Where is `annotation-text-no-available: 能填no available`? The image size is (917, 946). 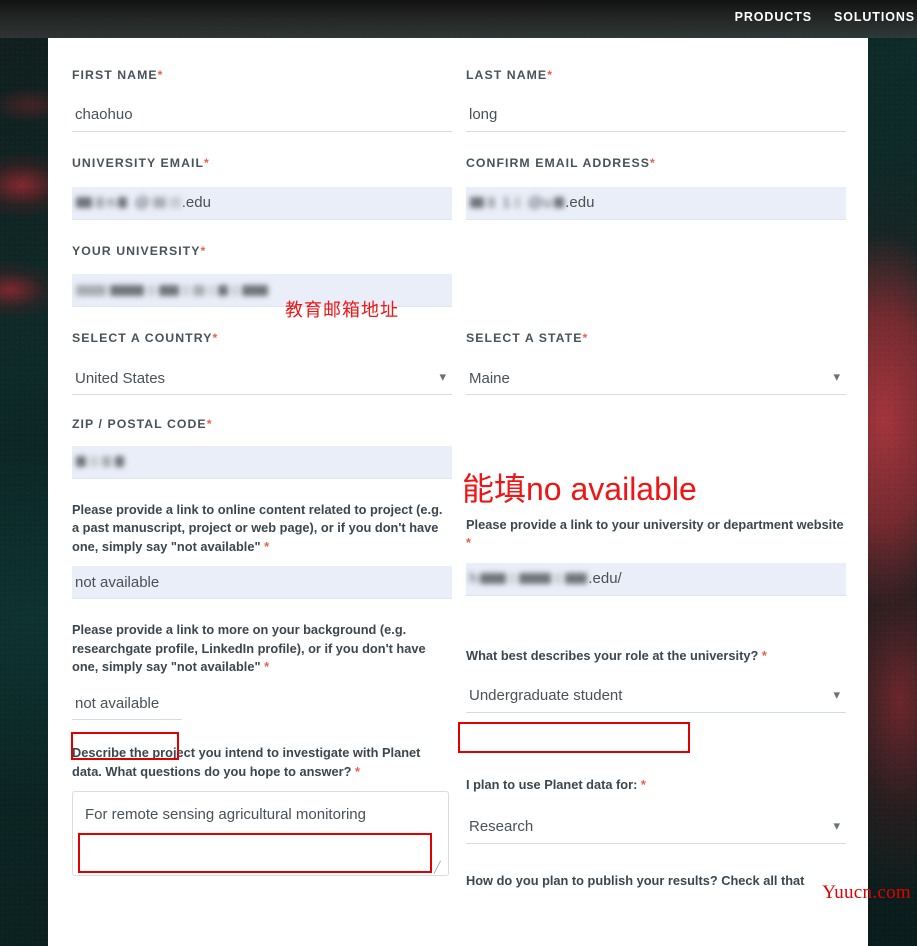
annotation-text-no-available: 能填no available is located at coordinates (579, 489).